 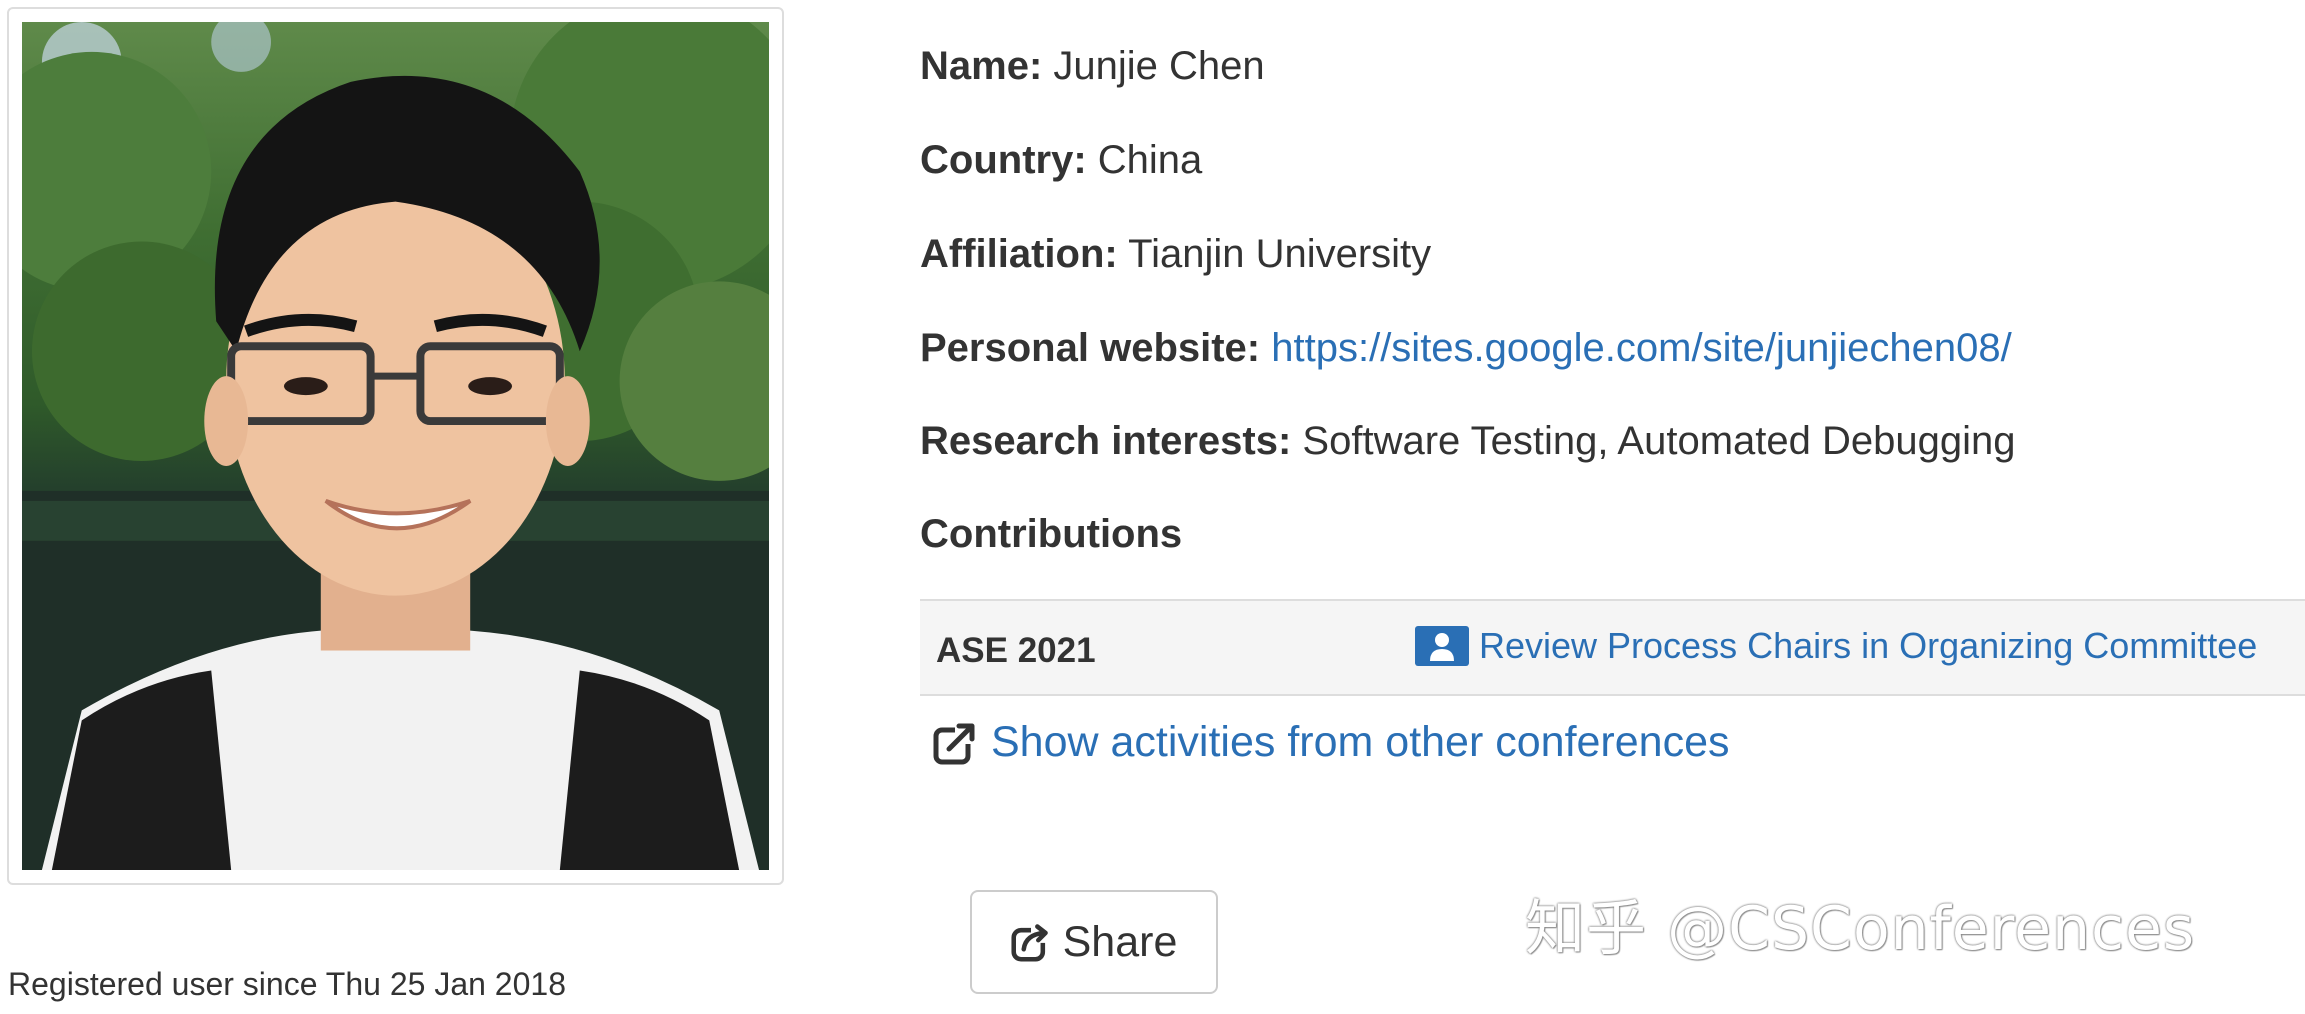 What do you see at coordinates (981, 66) in the screenshot?
I see `name-label: Name:` at bounding box center [981, 66].